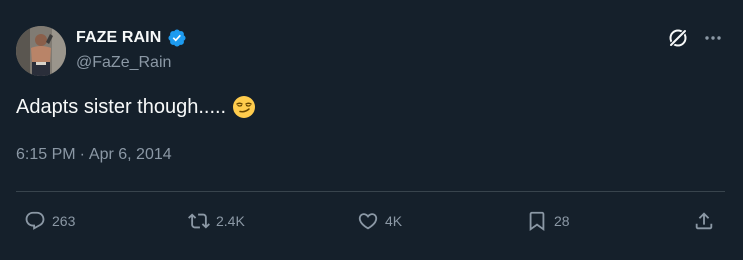  Describe the element at coordinates (394, 221) in the screenshot. I see `like-count: 4K` at that location.